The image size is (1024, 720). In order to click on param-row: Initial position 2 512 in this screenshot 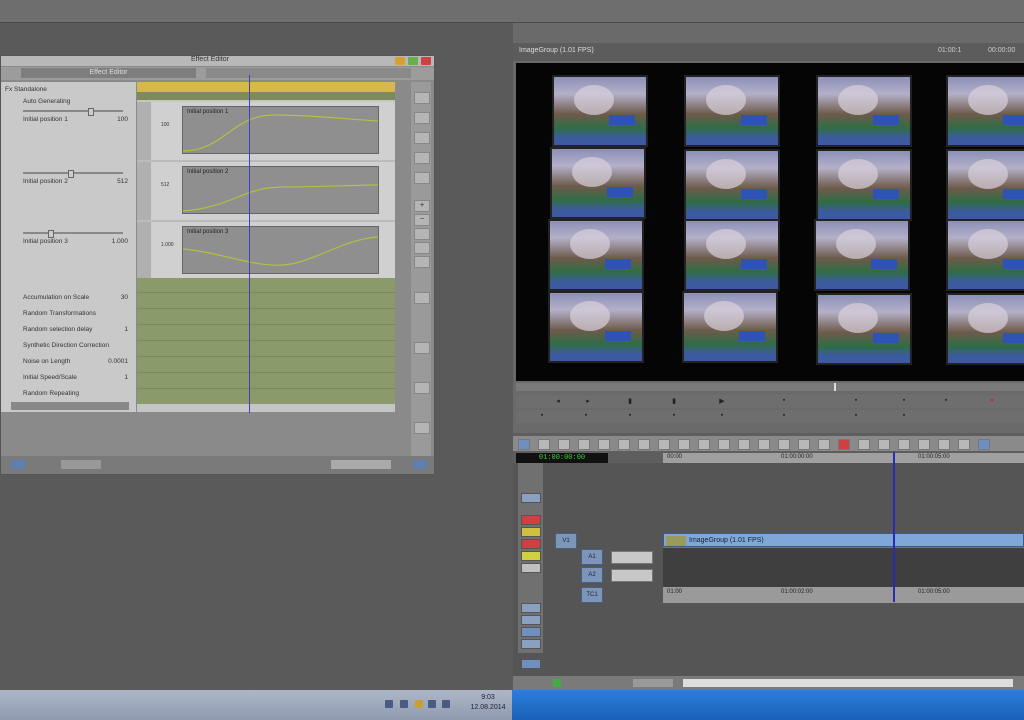, I will do `click(68, 182)`.